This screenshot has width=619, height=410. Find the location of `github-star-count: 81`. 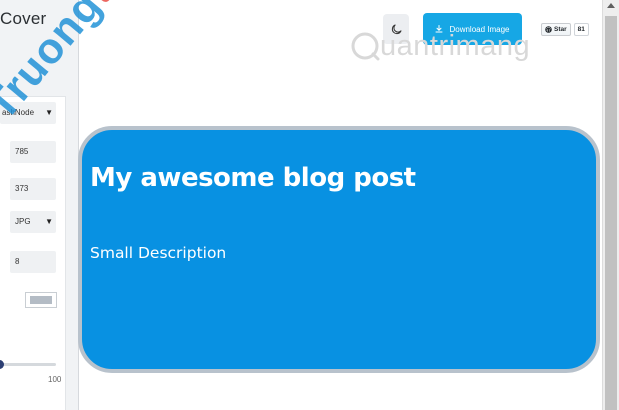

github-star-count: 81 is located at coordinates (581, 29).